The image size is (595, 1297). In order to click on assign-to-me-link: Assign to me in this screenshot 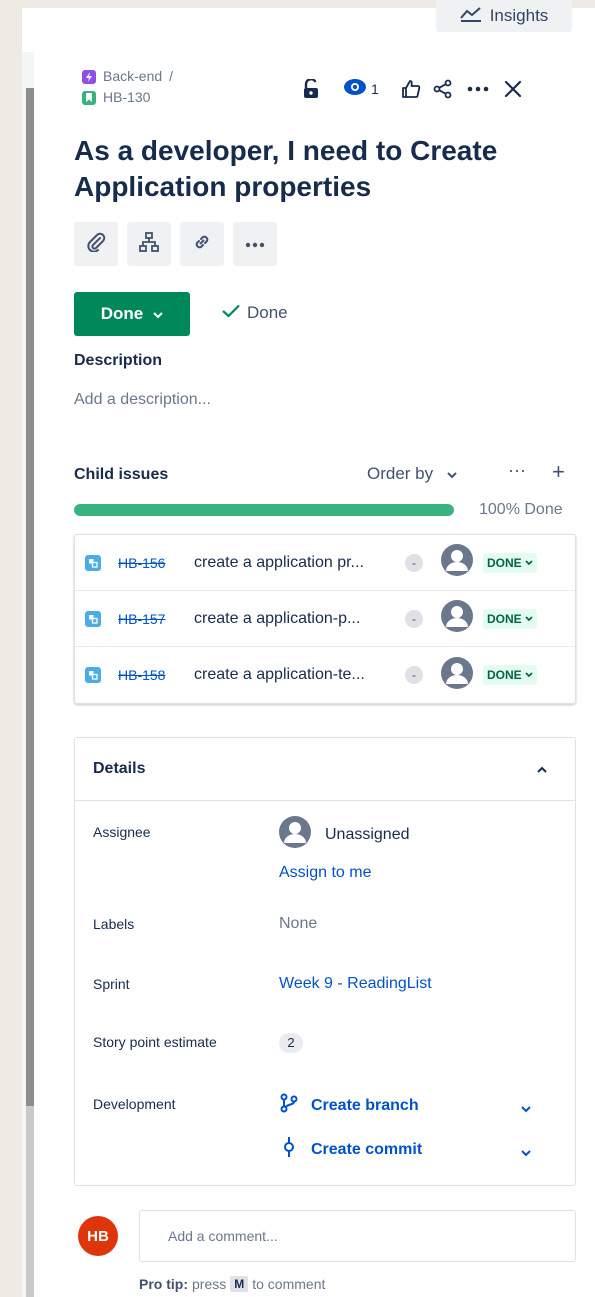, I will do `click(325, 873)`.